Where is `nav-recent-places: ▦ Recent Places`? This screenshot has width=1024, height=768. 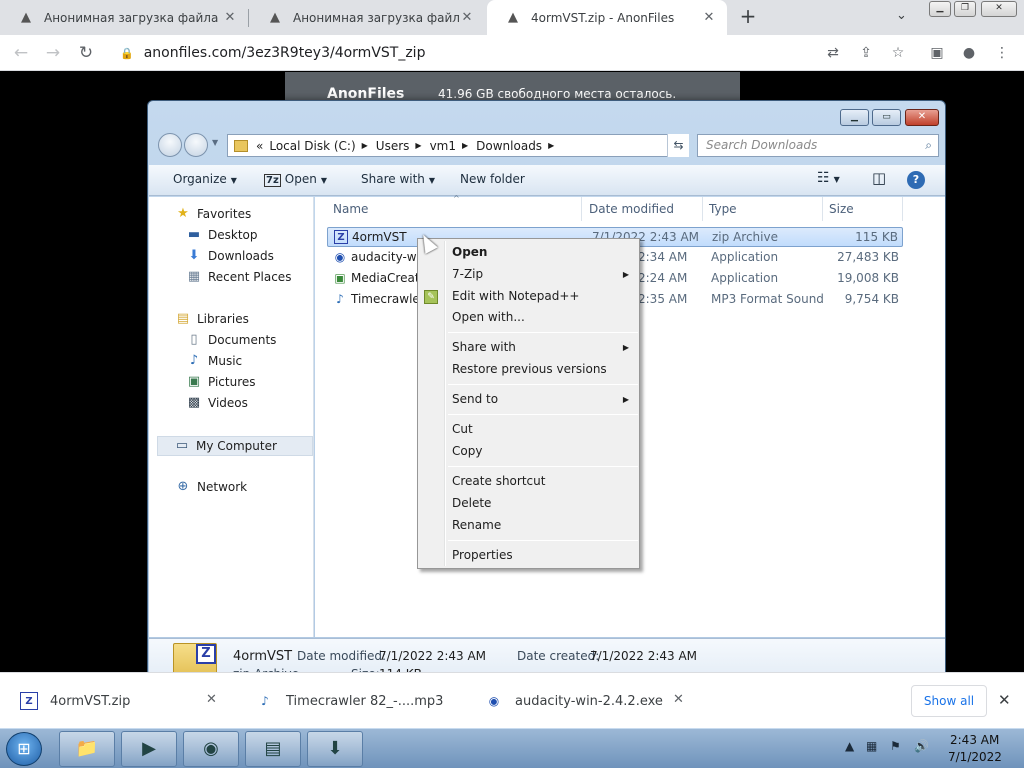
nav-recent-places: ▦ Recent Places is located at coordinates (239, 277).